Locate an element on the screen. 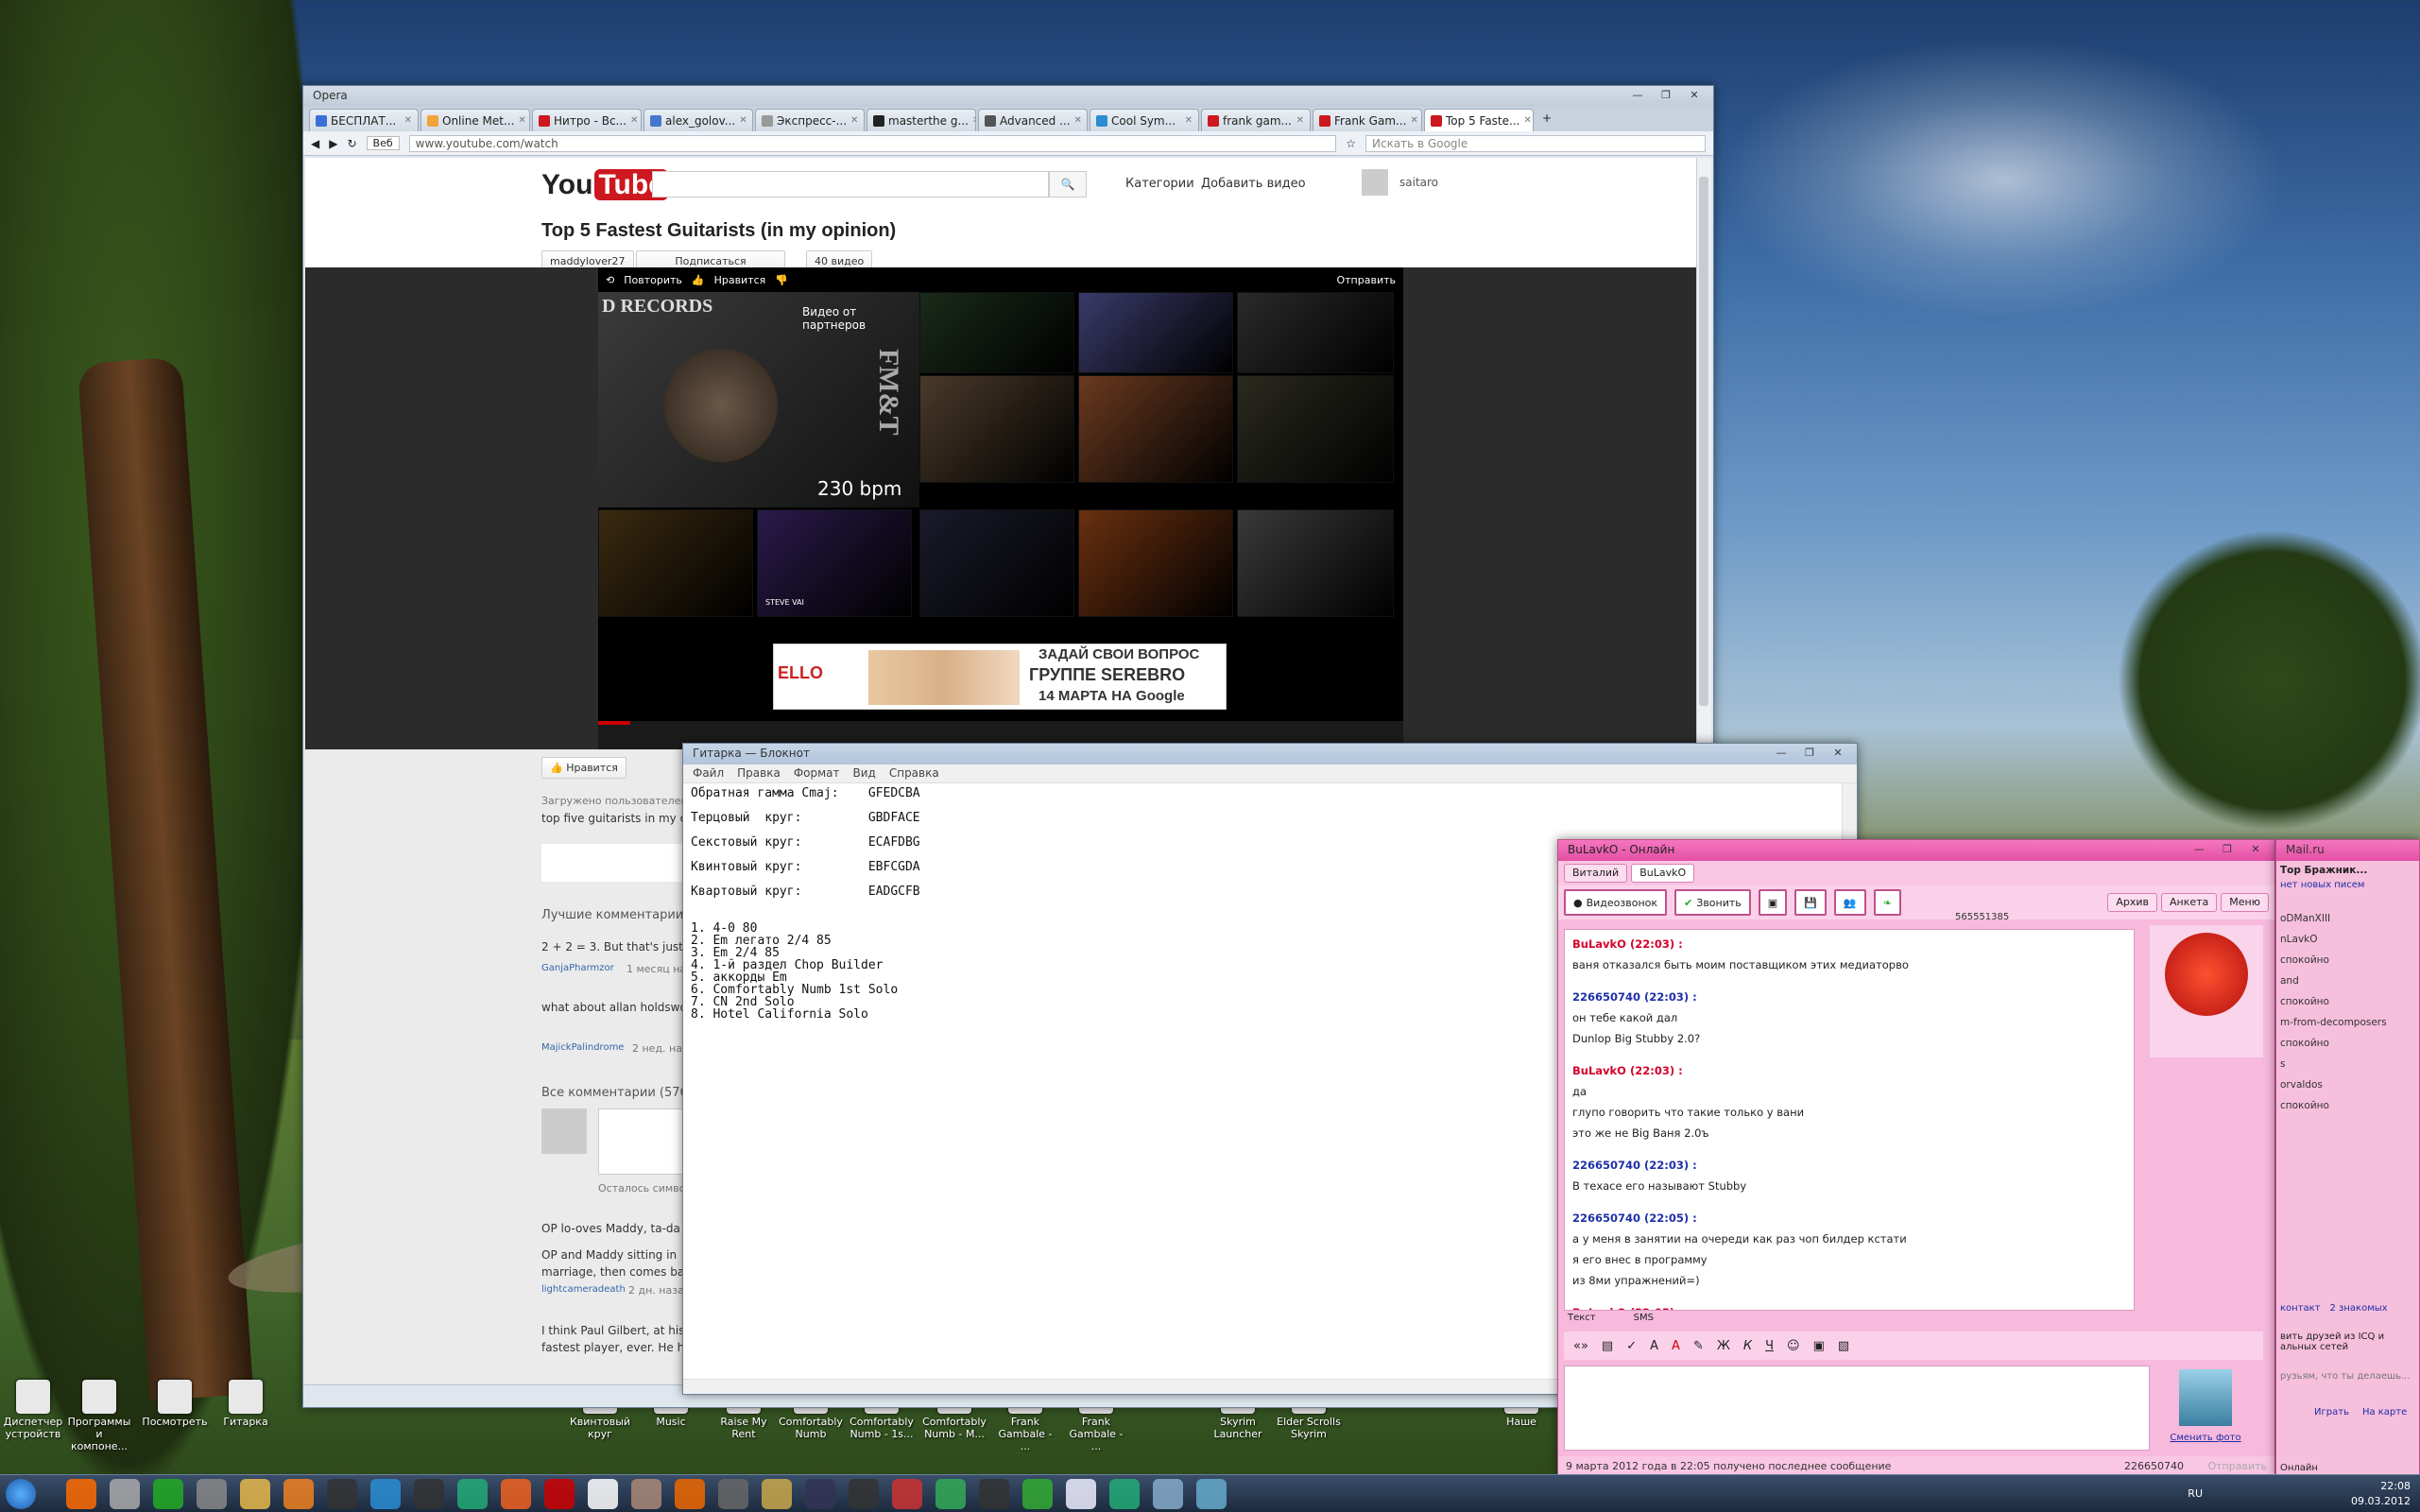  panel-tab: Архив is located at coordinates (2132, 902).